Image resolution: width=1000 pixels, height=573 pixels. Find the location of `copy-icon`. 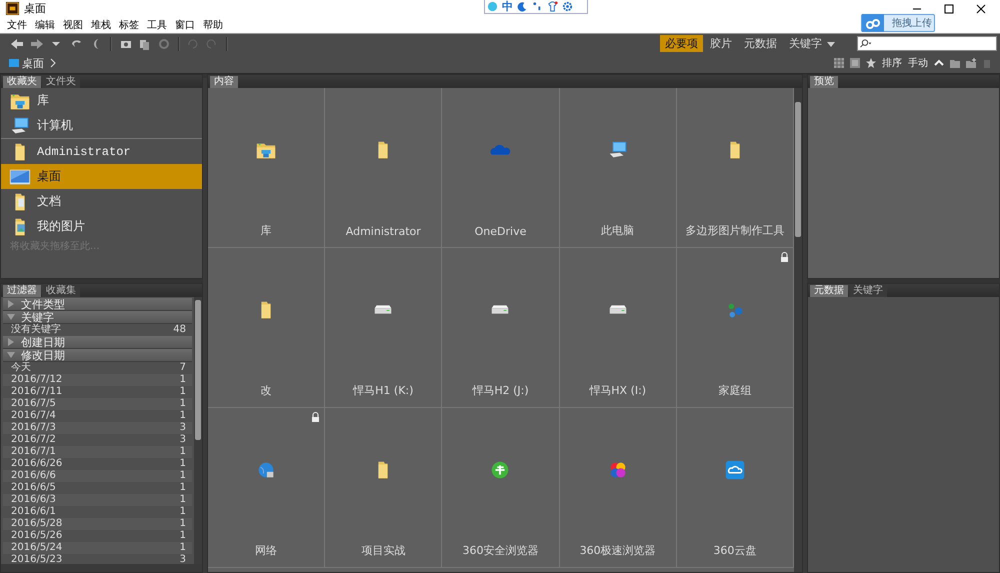

copy-icon is located at coordinates (145, 44).